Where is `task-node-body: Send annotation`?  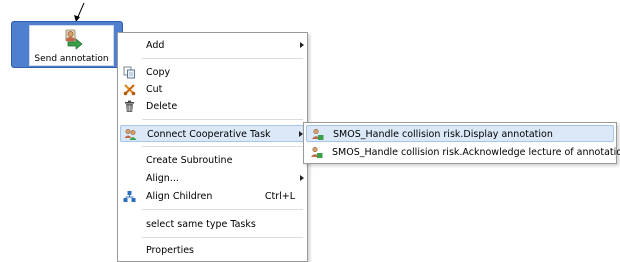 task-node-body: Send annotation is located at coordinates (71, 45).